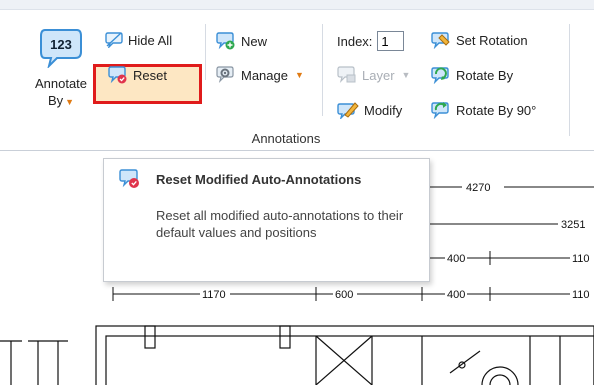 The width and height of the screenshot is (594, 385). I want to click on new-button: New, so click(241, 41).